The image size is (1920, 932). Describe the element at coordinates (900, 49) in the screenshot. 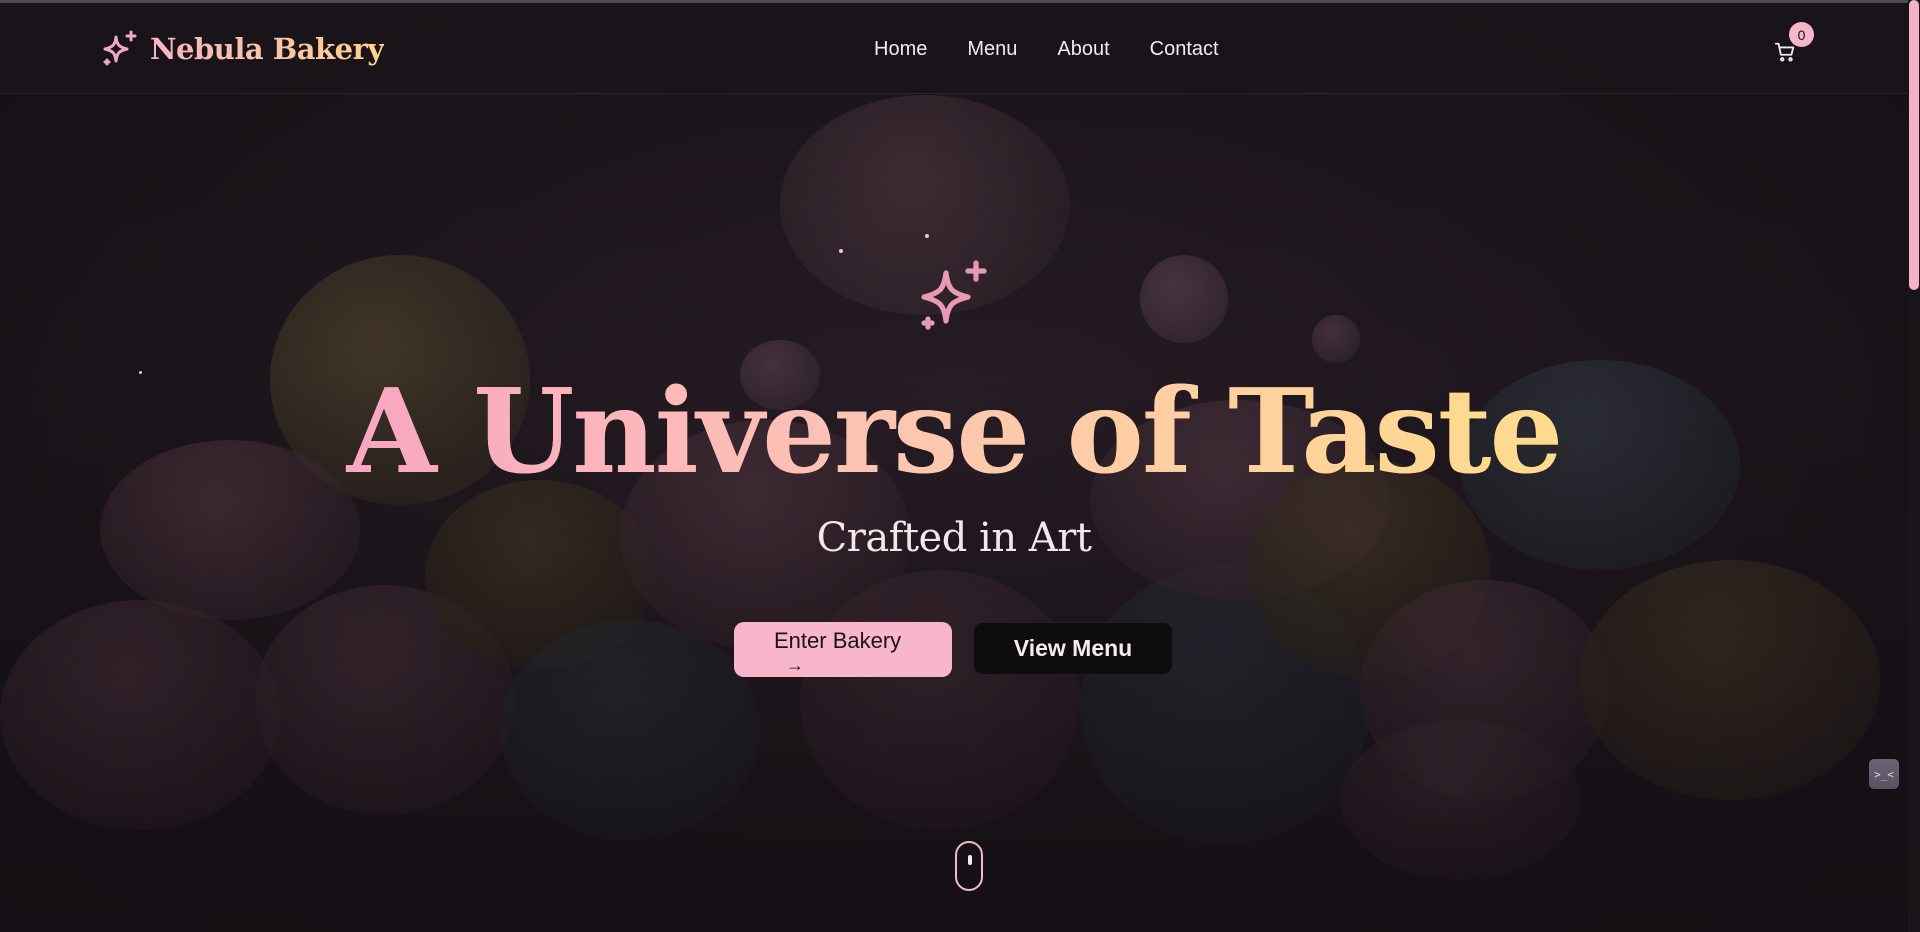

I see `nav-link-home: Home` at that location.